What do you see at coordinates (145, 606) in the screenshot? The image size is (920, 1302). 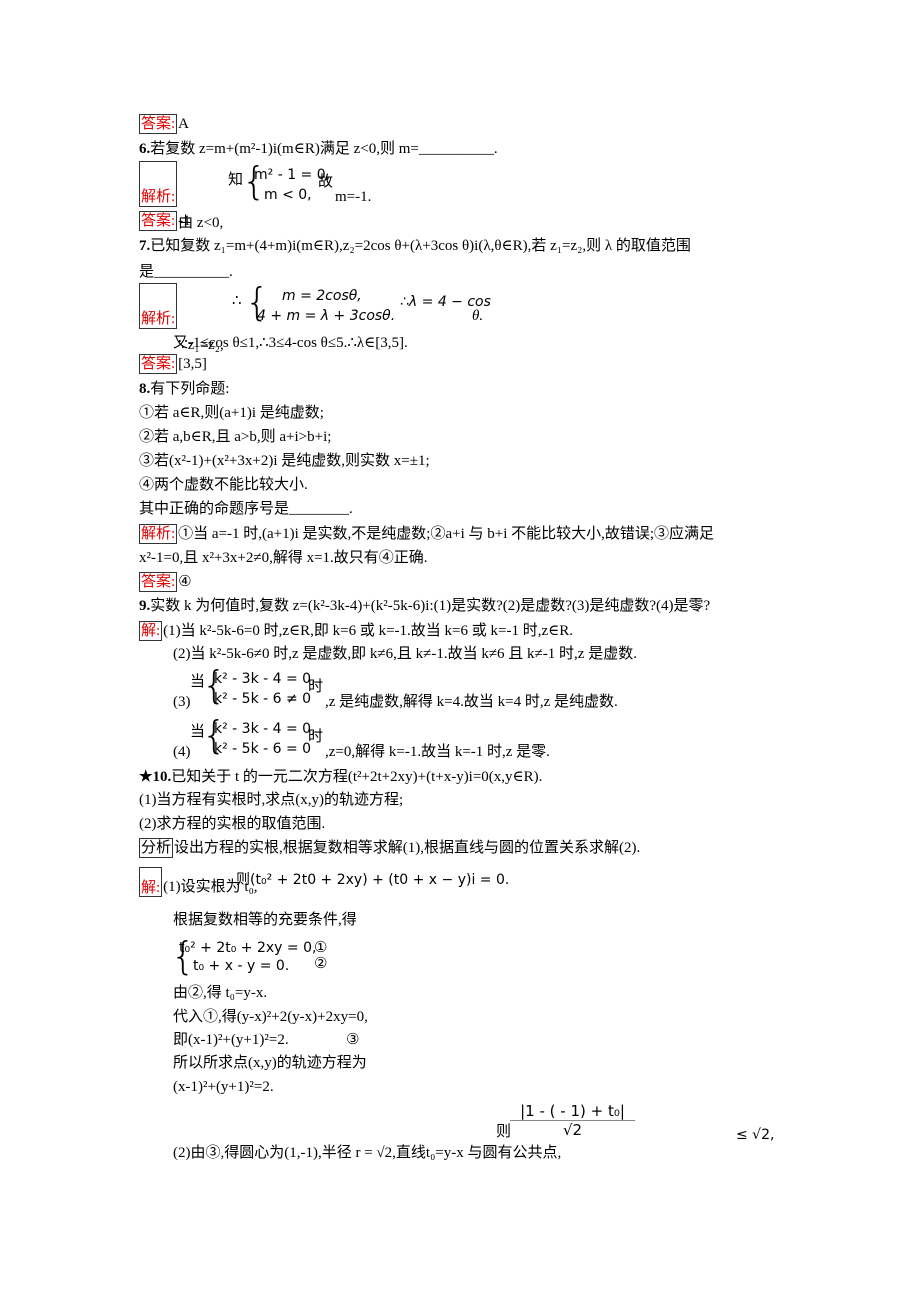 I see `question-number: 9.` at bounding box center [145, 606].